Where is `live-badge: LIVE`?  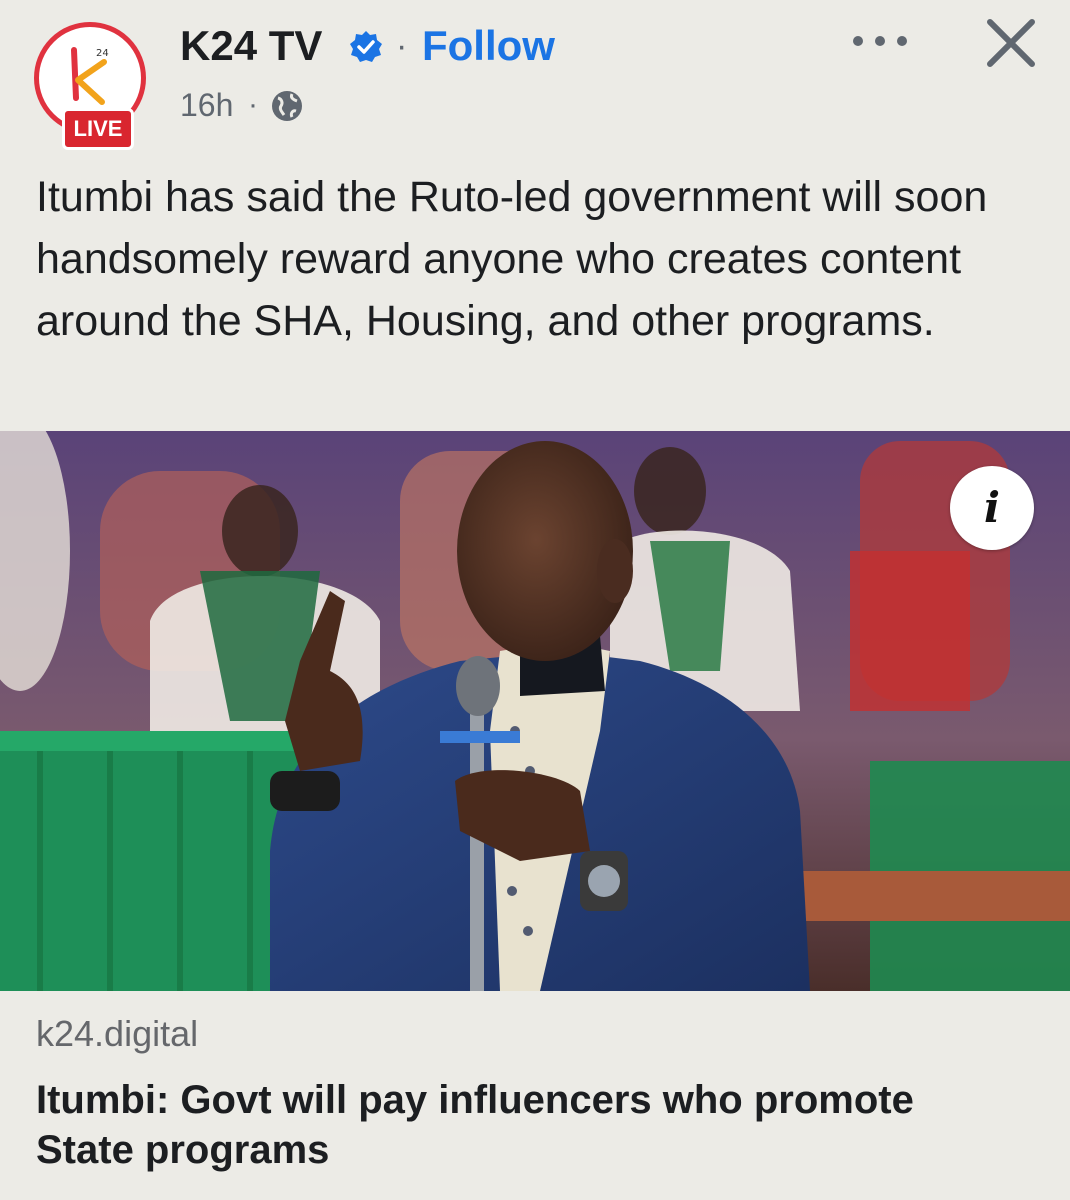
live-badge: LIVE is located at coordinates (98, 129).